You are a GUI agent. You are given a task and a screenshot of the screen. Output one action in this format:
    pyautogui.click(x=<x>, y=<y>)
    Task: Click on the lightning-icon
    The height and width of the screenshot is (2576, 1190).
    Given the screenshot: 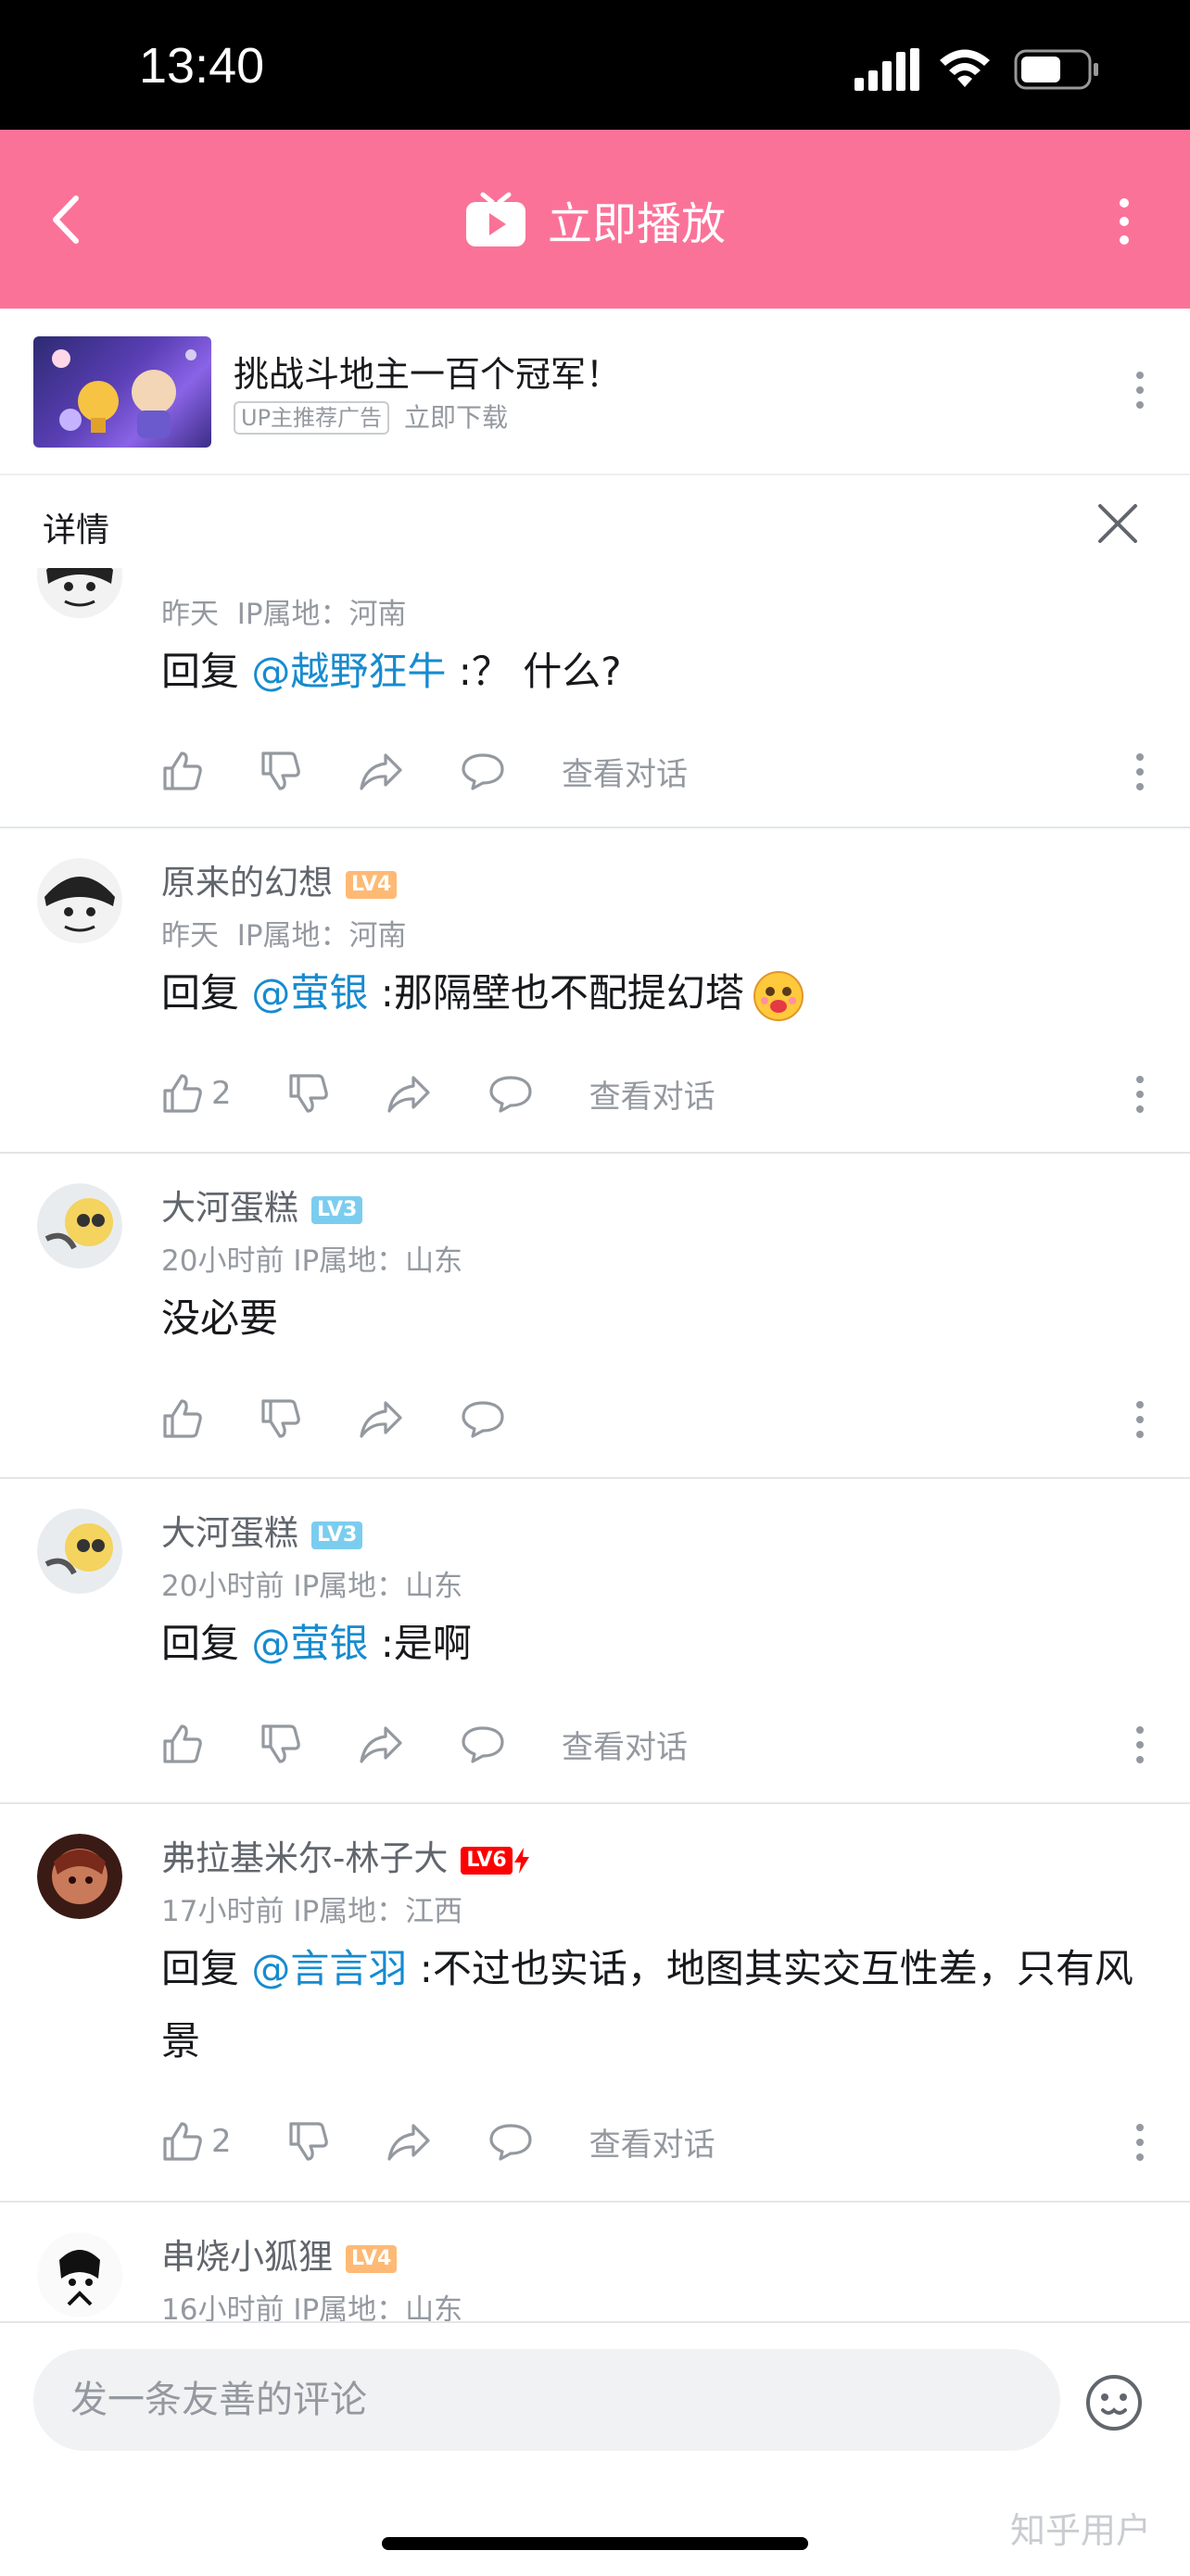 What is the action you would take?
    pyautogui.click(x=521, y=1860)
    